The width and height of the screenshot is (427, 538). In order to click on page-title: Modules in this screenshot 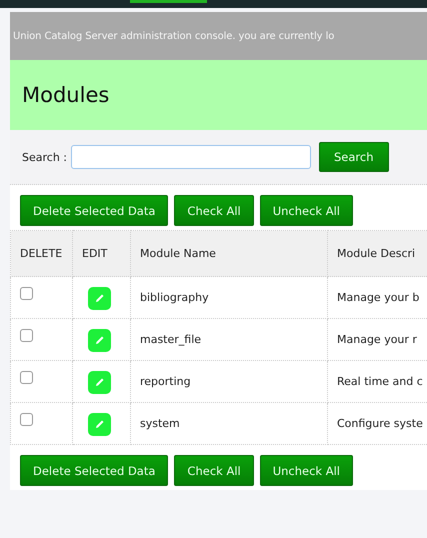, I will do `click(66, 95)`.